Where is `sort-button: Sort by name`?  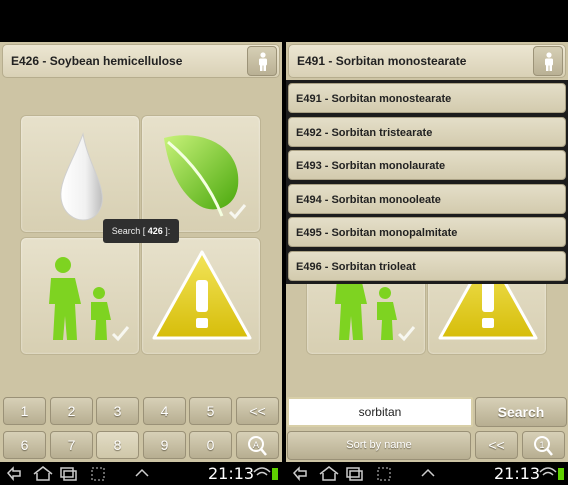 sort-button: Sort by name is located at coordinates (379, 445).